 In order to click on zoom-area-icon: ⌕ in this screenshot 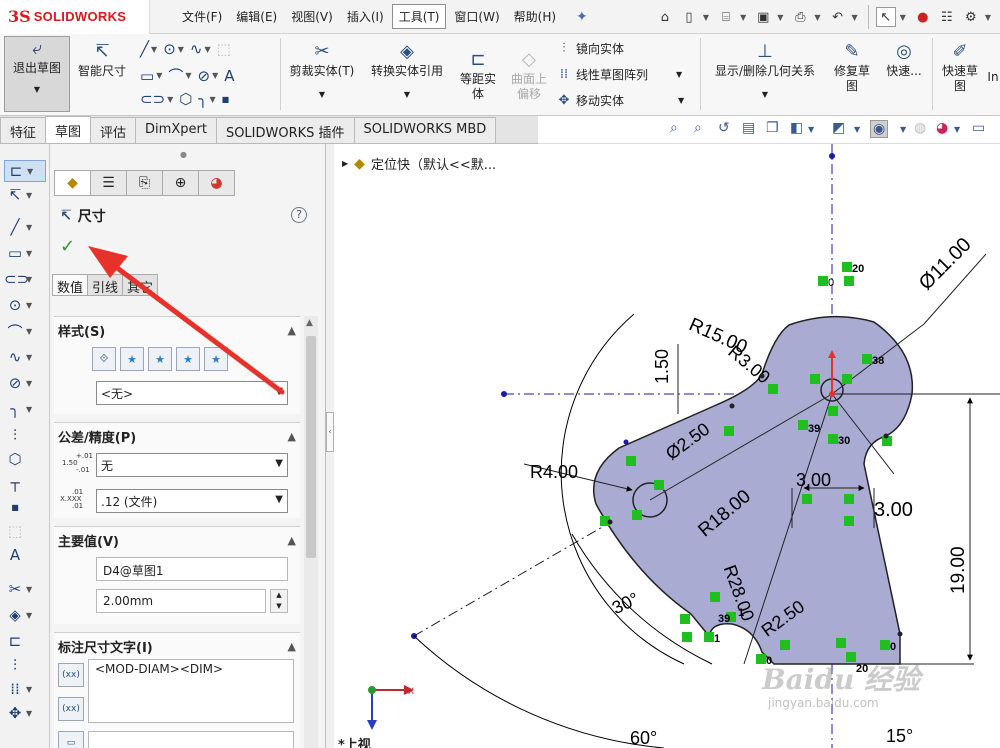, I will do `click(698, 128)`.